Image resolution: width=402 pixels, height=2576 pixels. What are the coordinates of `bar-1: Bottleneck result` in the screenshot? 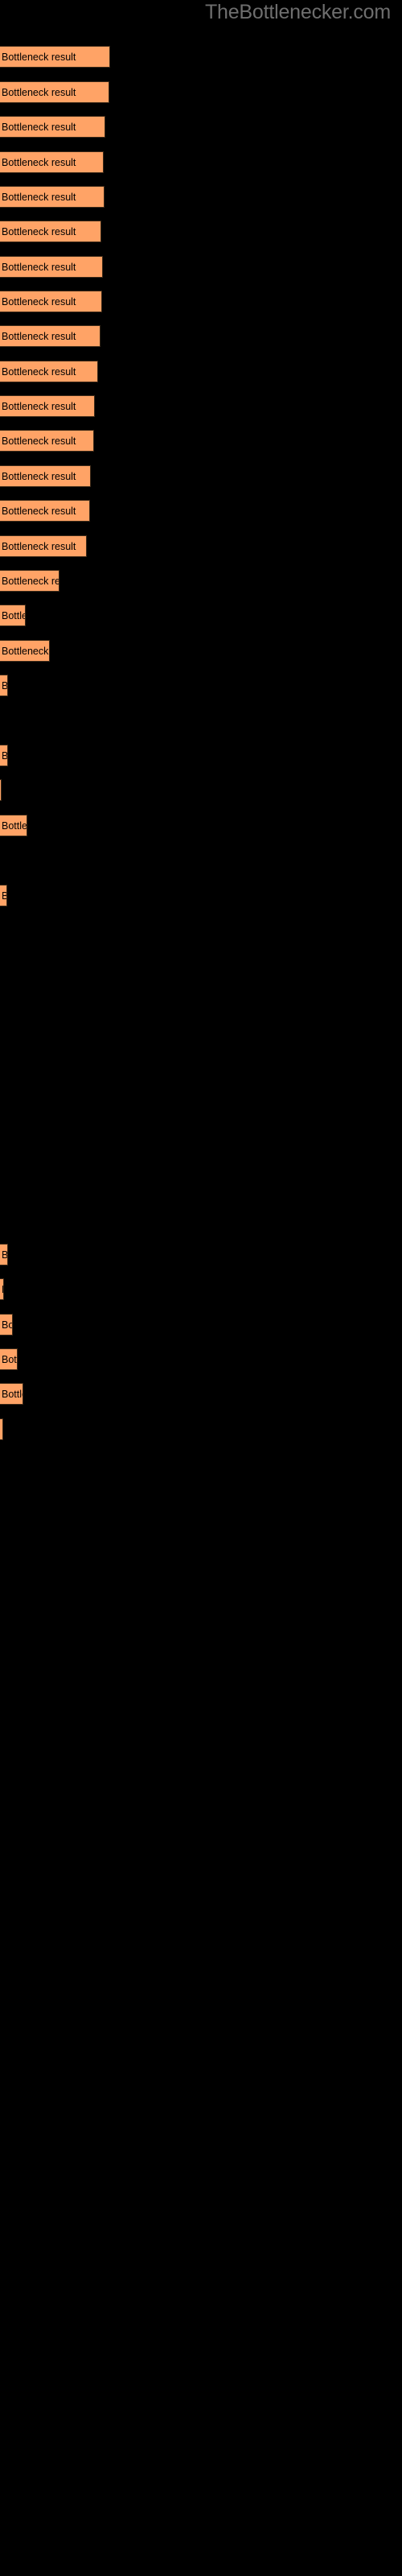 It's located at (55, 57).